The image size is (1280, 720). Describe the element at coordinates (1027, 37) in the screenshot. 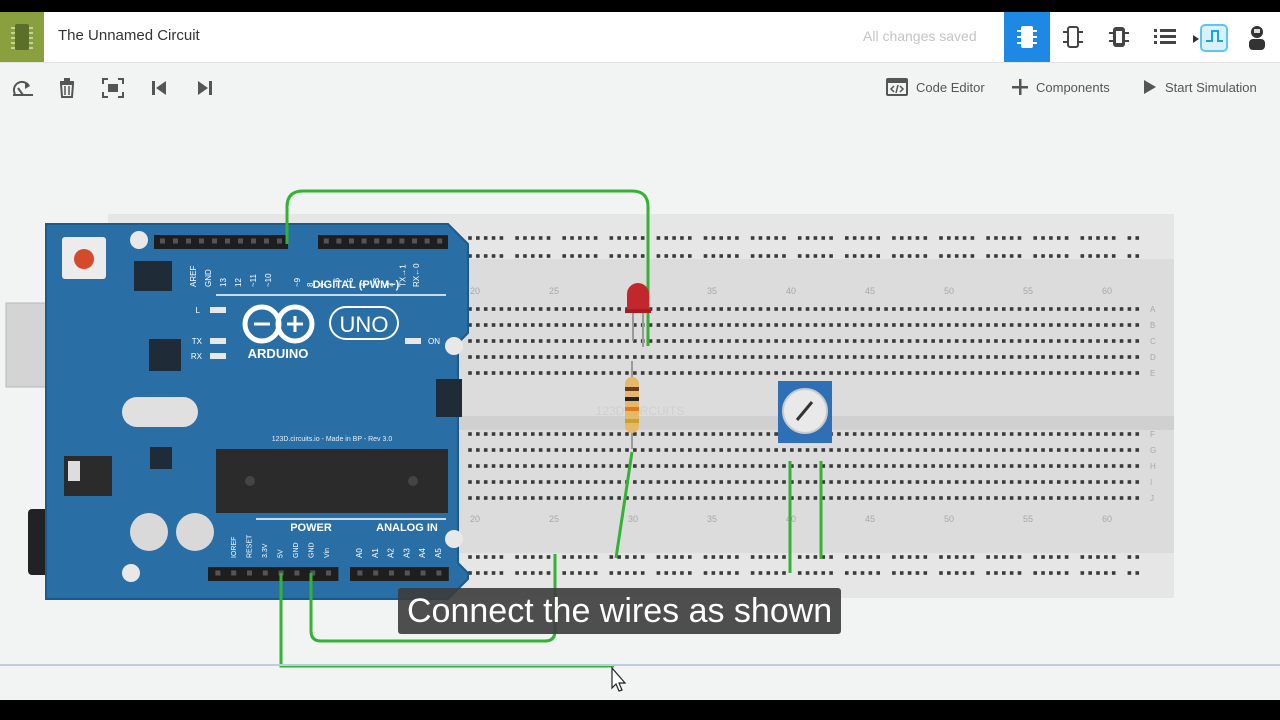

I see `view-chip-button` at that location.